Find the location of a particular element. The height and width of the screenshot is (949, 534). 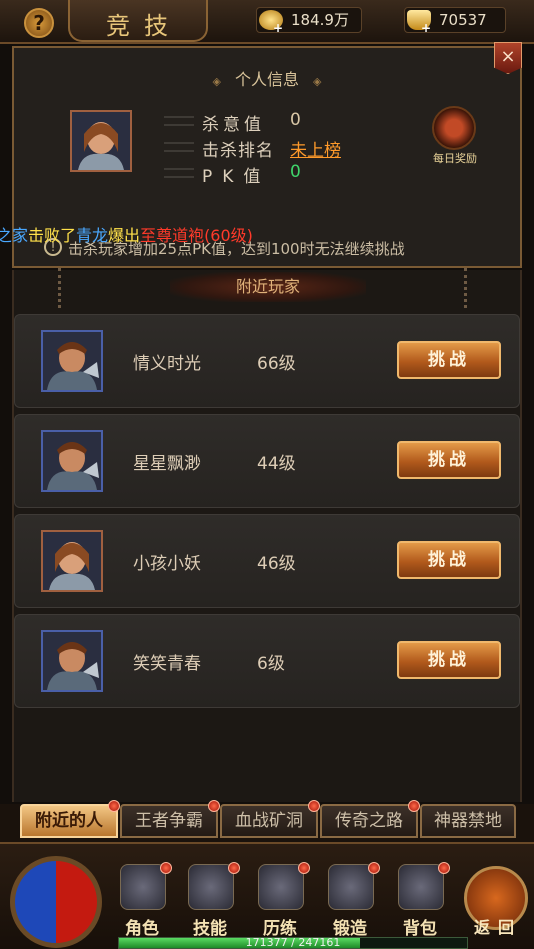

stat-label: 击杀排名 is located at coordinates (238, 151).